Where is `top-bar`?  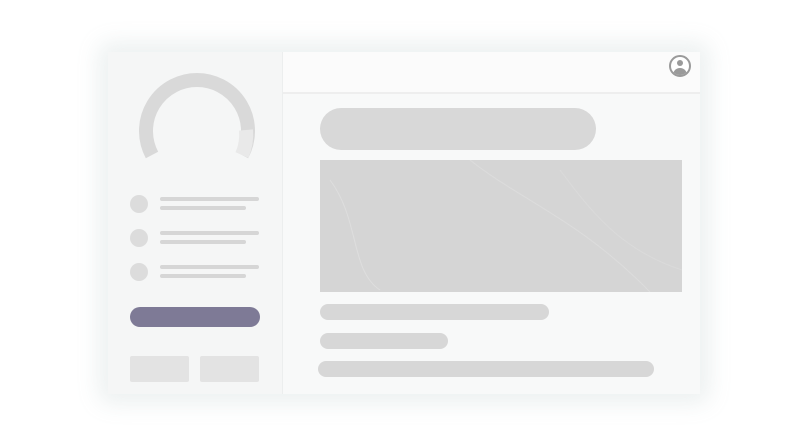
top-bar is located at coordinates (491, 73).